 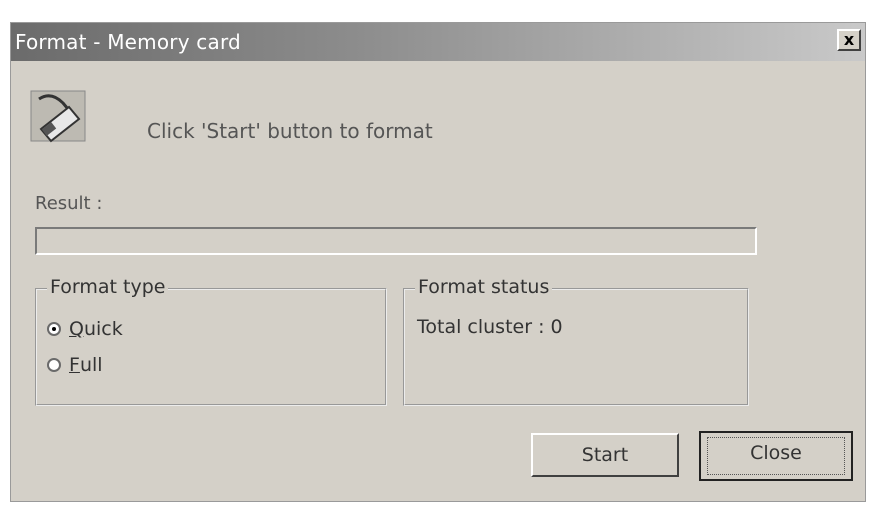 What do you see at coordinates (576, 341) in the screenshot?
I see `format-status-group: Format status Total cluster : 0` at bounding box center [576, 341].